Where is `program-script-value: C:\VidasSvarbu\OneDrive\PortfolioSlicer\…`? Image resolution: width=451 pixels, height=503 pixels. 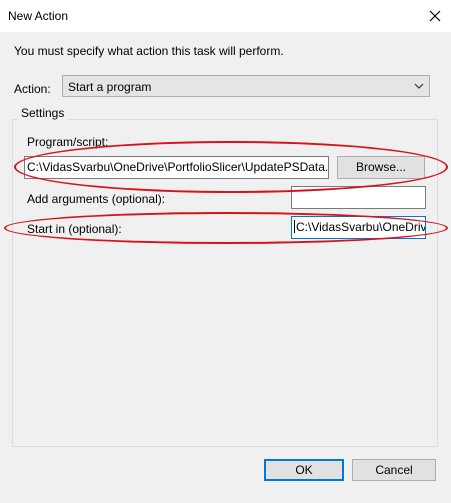 program-script-value: C:\VidasSvarbu\OneDrive\PortfolioSlicer\… is located at coordinates (178, 167).